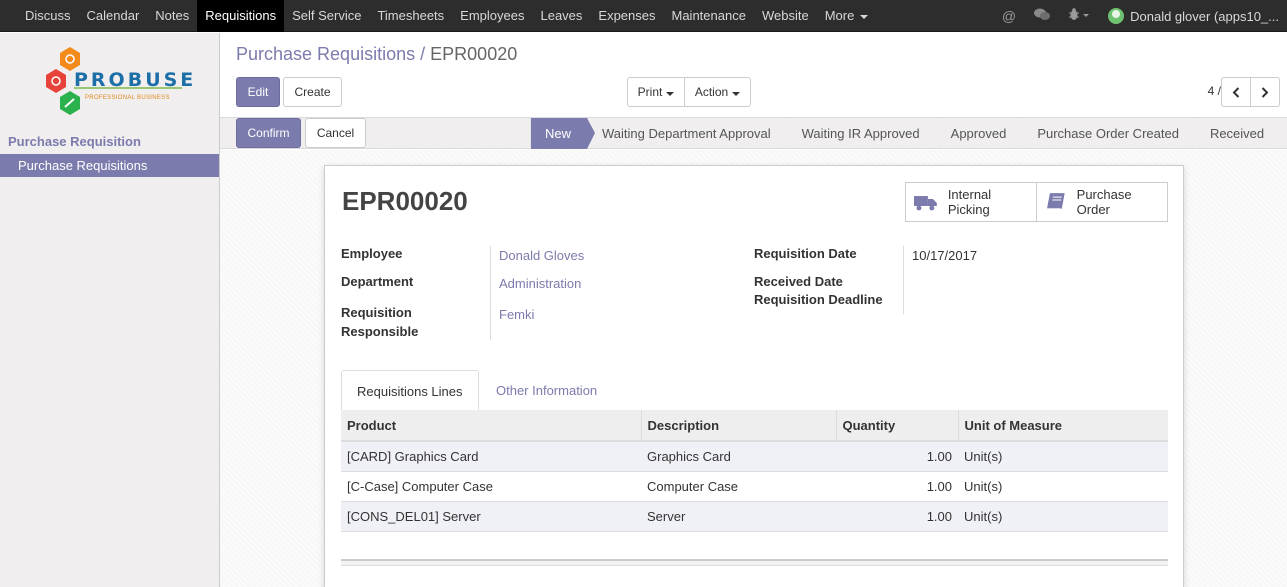 The width and height of the screenshot is (1287, 587). What do you see at coordinates (491, 486) in the screenshot?
I see `cell-product: [C-Case] Computer Case` at bounding box center [491, 486].